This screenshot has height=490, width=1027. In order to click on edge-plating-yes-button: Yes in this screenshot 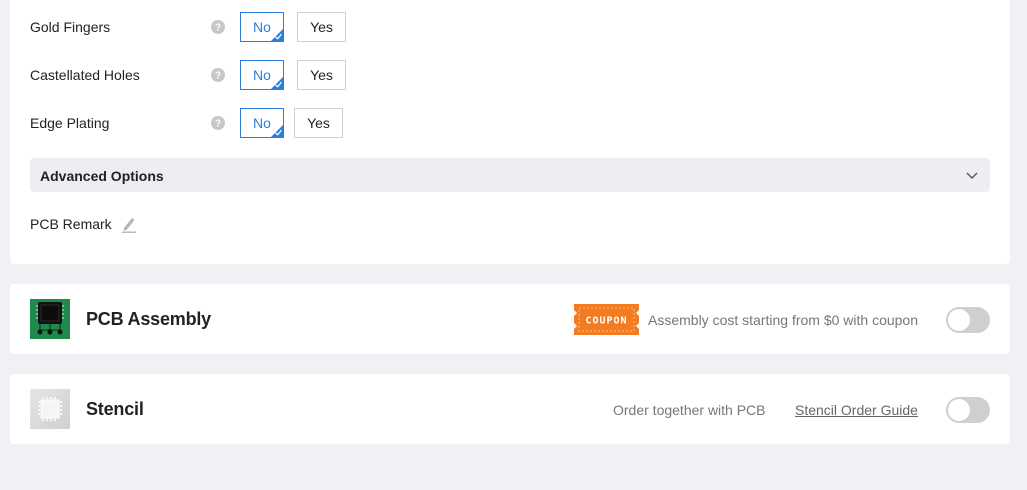, I will do `click(318, 123)`.